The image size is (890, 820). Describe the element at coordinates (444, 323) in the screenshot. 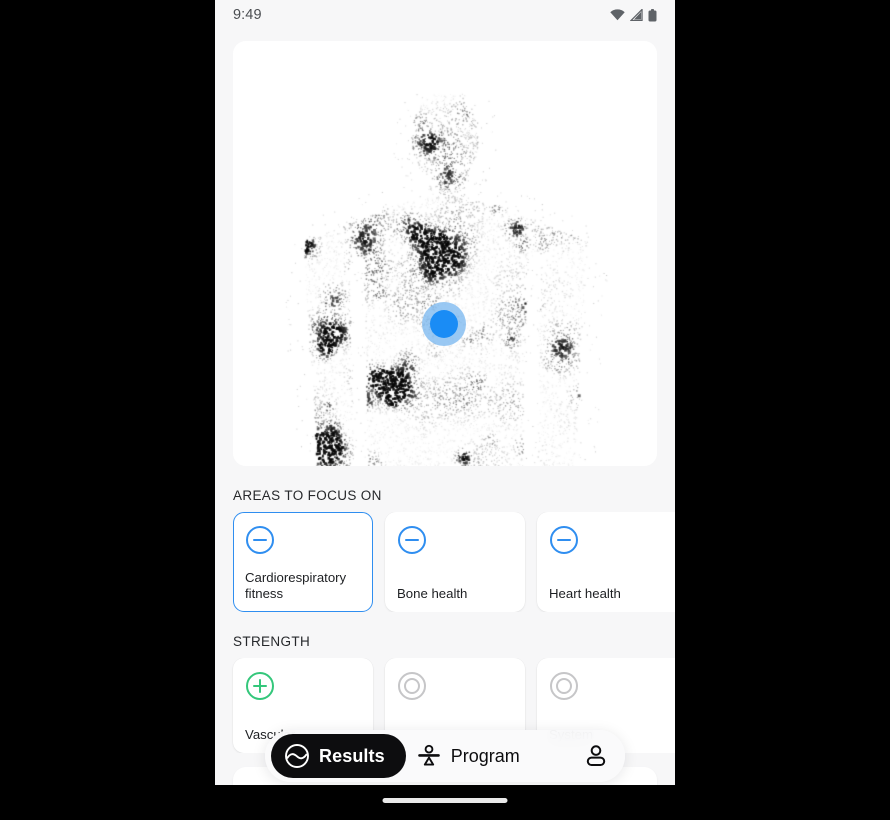

I see `chest-marker` at that location.